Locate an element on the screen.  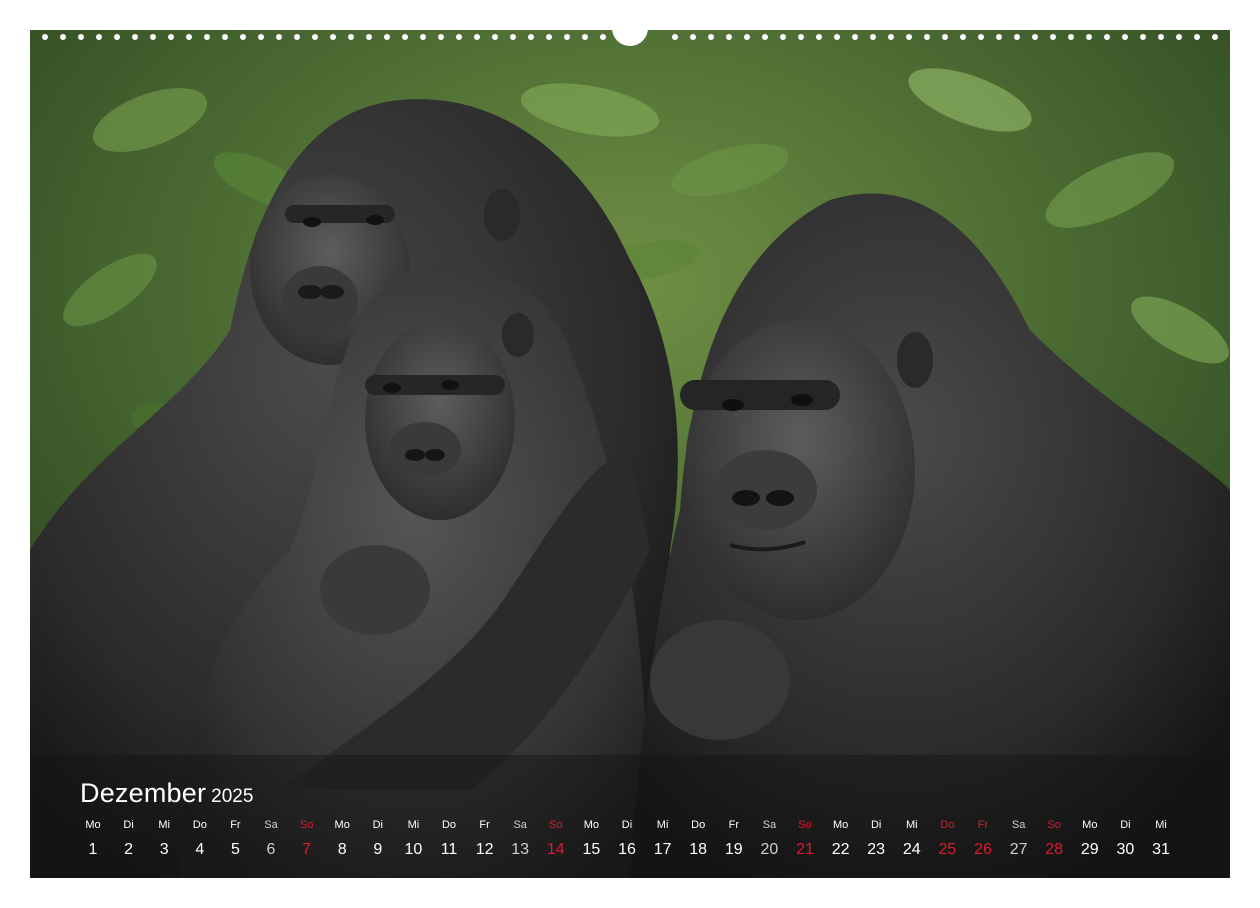
hanger-notch is located at coordinates (630, 32).